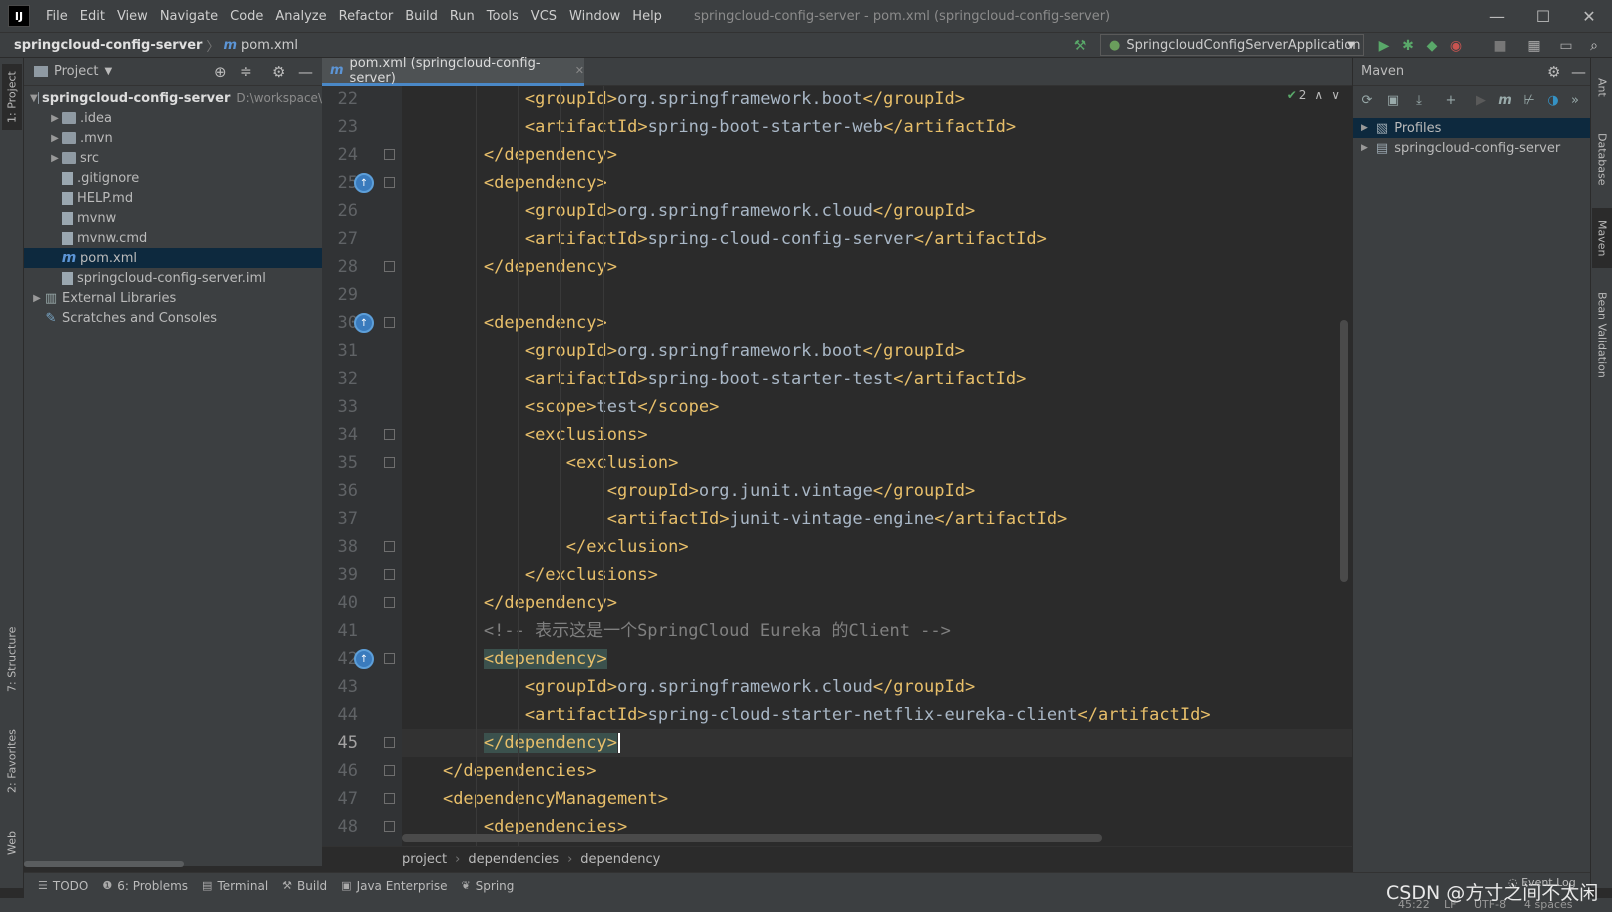 This screenshot has height=912, width=1612. I want to click on menu-analyze: Analyze, so click(300, 16).